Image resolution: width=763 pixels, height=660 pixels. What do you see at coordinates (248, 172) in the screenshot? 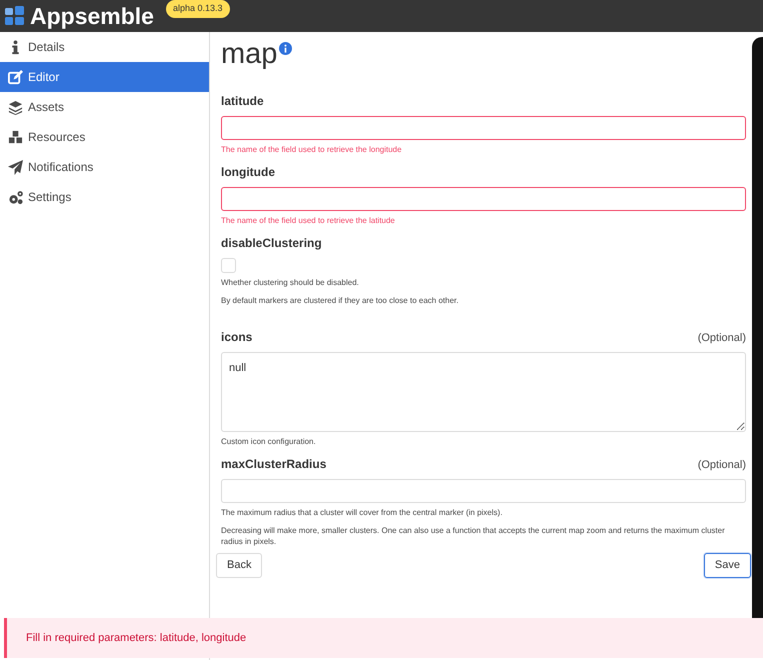
I see `field-label: longitude` at bounding box center [248, 172].